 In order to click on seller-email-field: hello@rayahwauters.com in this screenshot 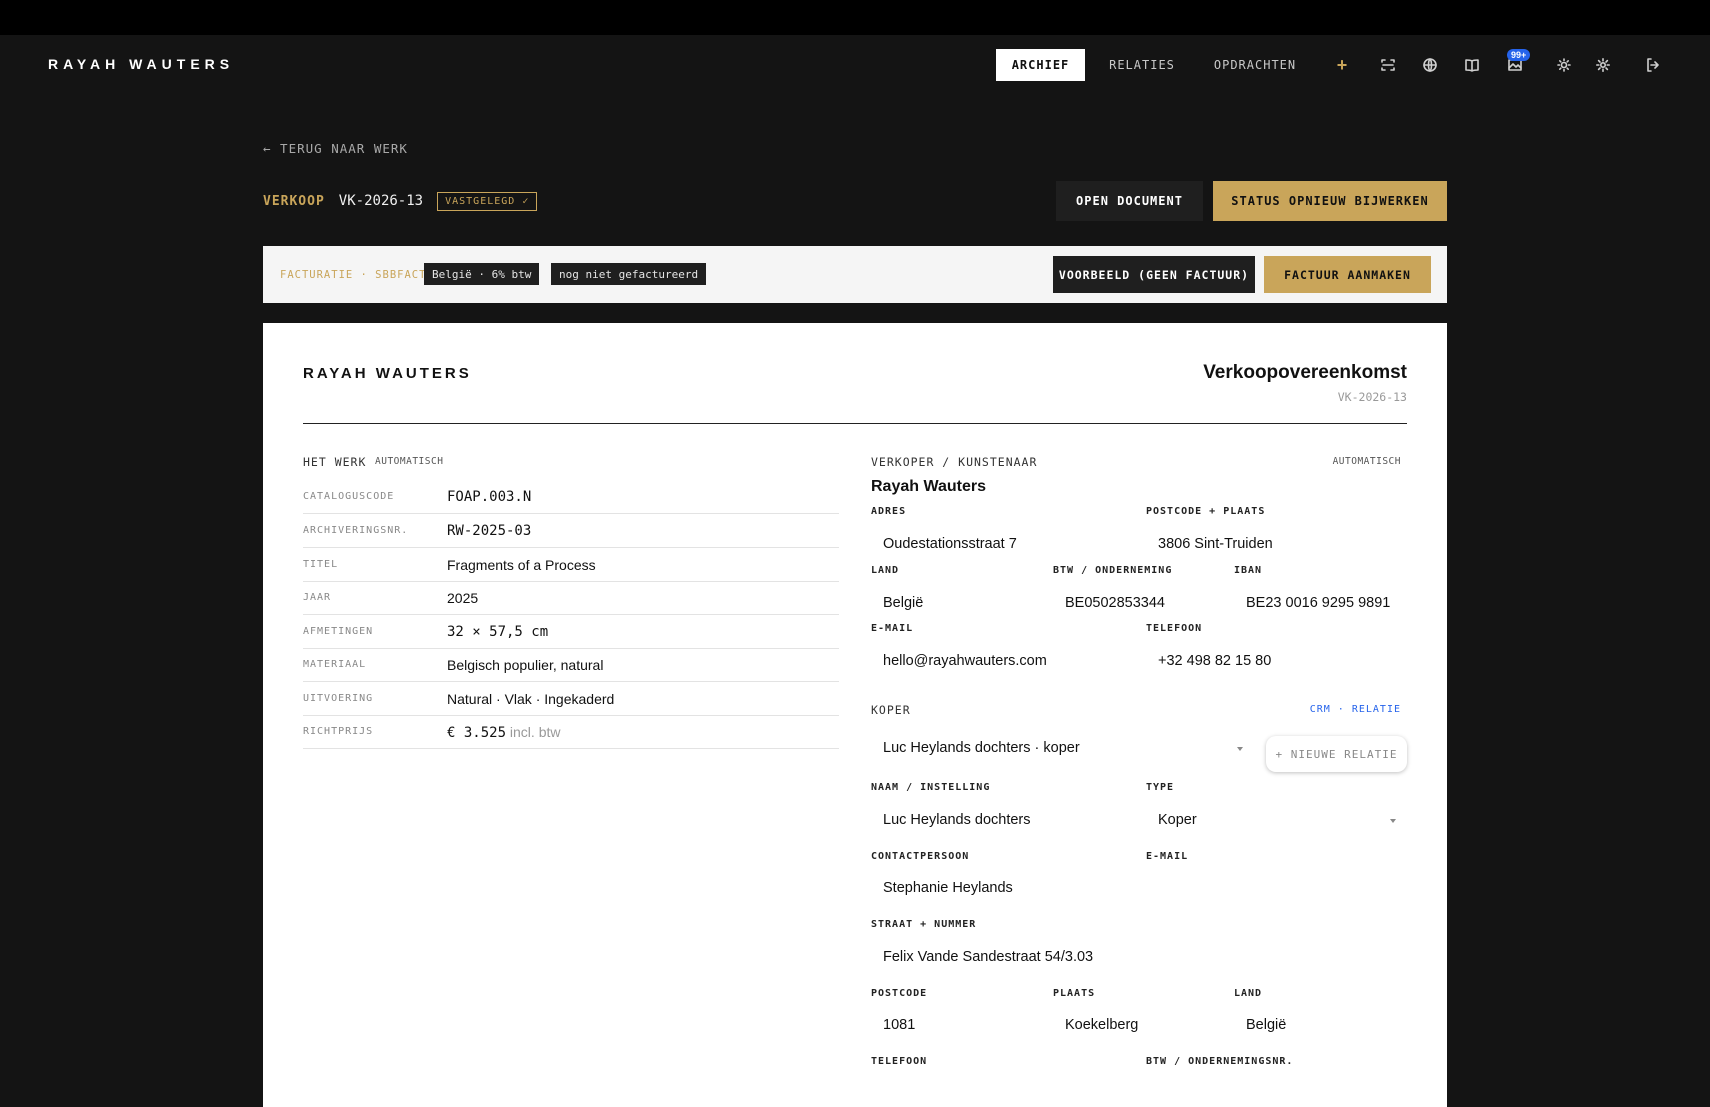, I will do `click(965, 661)`.